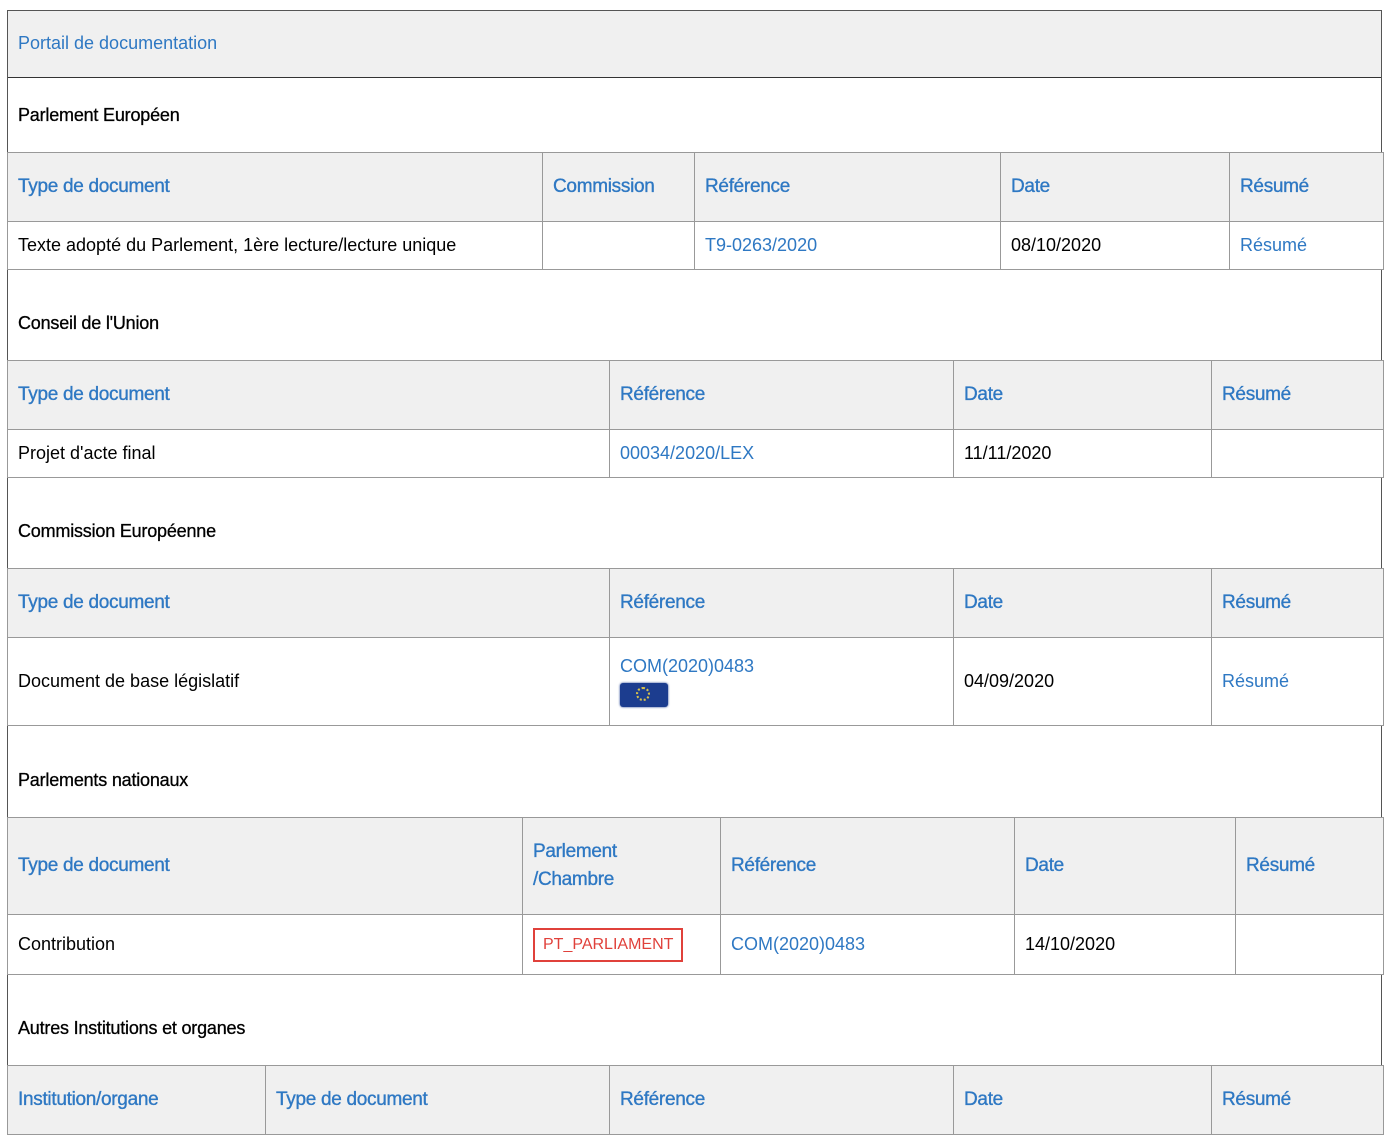  What do you see at coordinates (1115, 245) in the screenshot?
I see `cell-date: 08/10/2020` at bounding box center [1115, 245].